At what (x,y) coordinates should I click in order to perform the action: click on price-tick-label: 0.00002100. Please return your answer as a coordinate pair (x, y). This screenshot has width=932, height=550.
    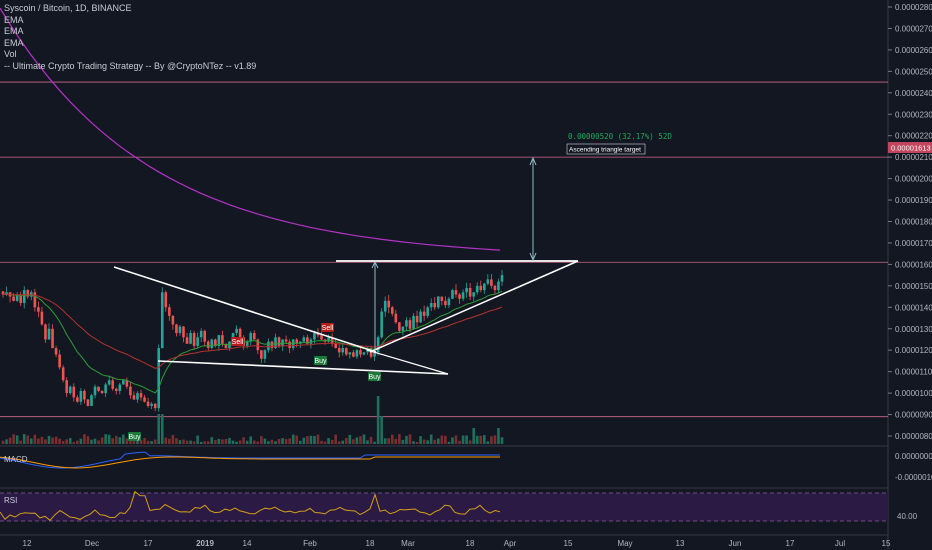
    Looking at the image, I should click on (913, 157).